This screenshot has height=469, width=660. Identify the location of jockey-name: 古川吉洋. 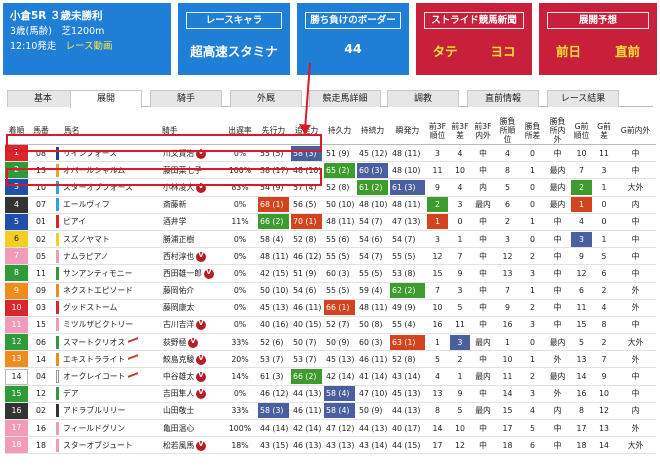
(178, 324).